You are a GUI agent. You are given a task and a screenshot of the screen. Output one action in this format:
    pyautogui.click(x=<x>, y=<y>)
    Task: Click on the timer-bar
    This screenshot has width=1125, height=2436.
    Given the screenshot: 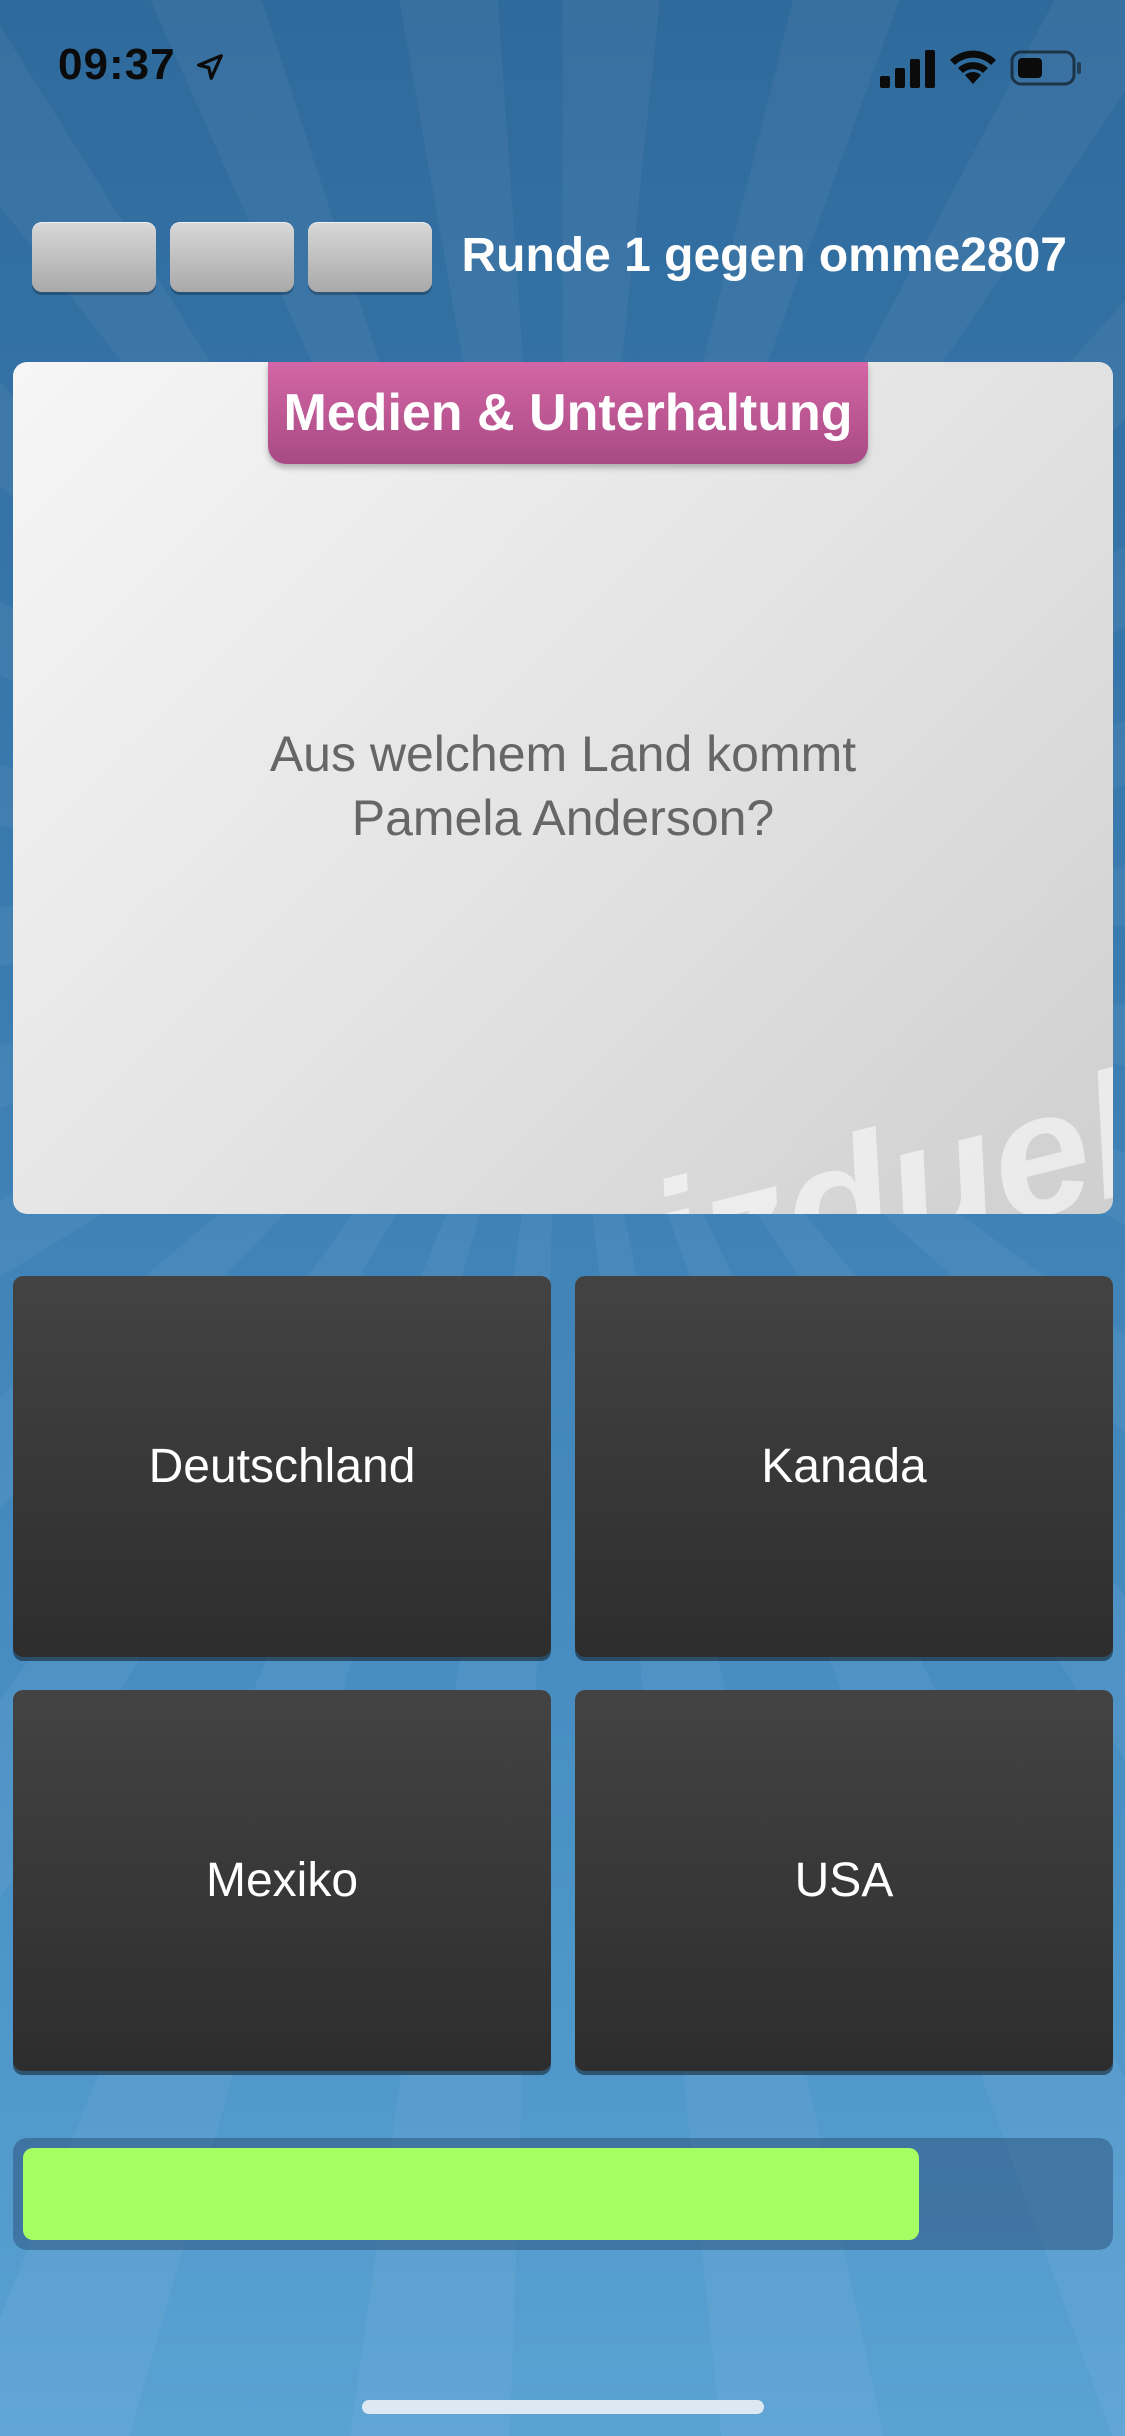 What is the action you would take?
    pyautogui.click(x=563, y=2194)
    